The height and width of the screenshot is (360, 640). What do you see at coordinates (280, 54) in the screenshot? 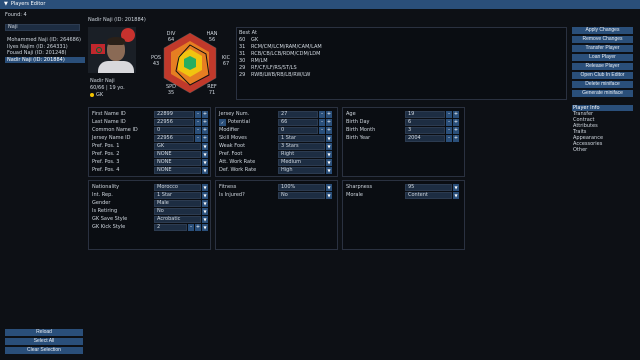
I see `best-at-row: 31 RCB/CB/LCB/RDM/CDM/LDM` at bounding box center [280, 54].